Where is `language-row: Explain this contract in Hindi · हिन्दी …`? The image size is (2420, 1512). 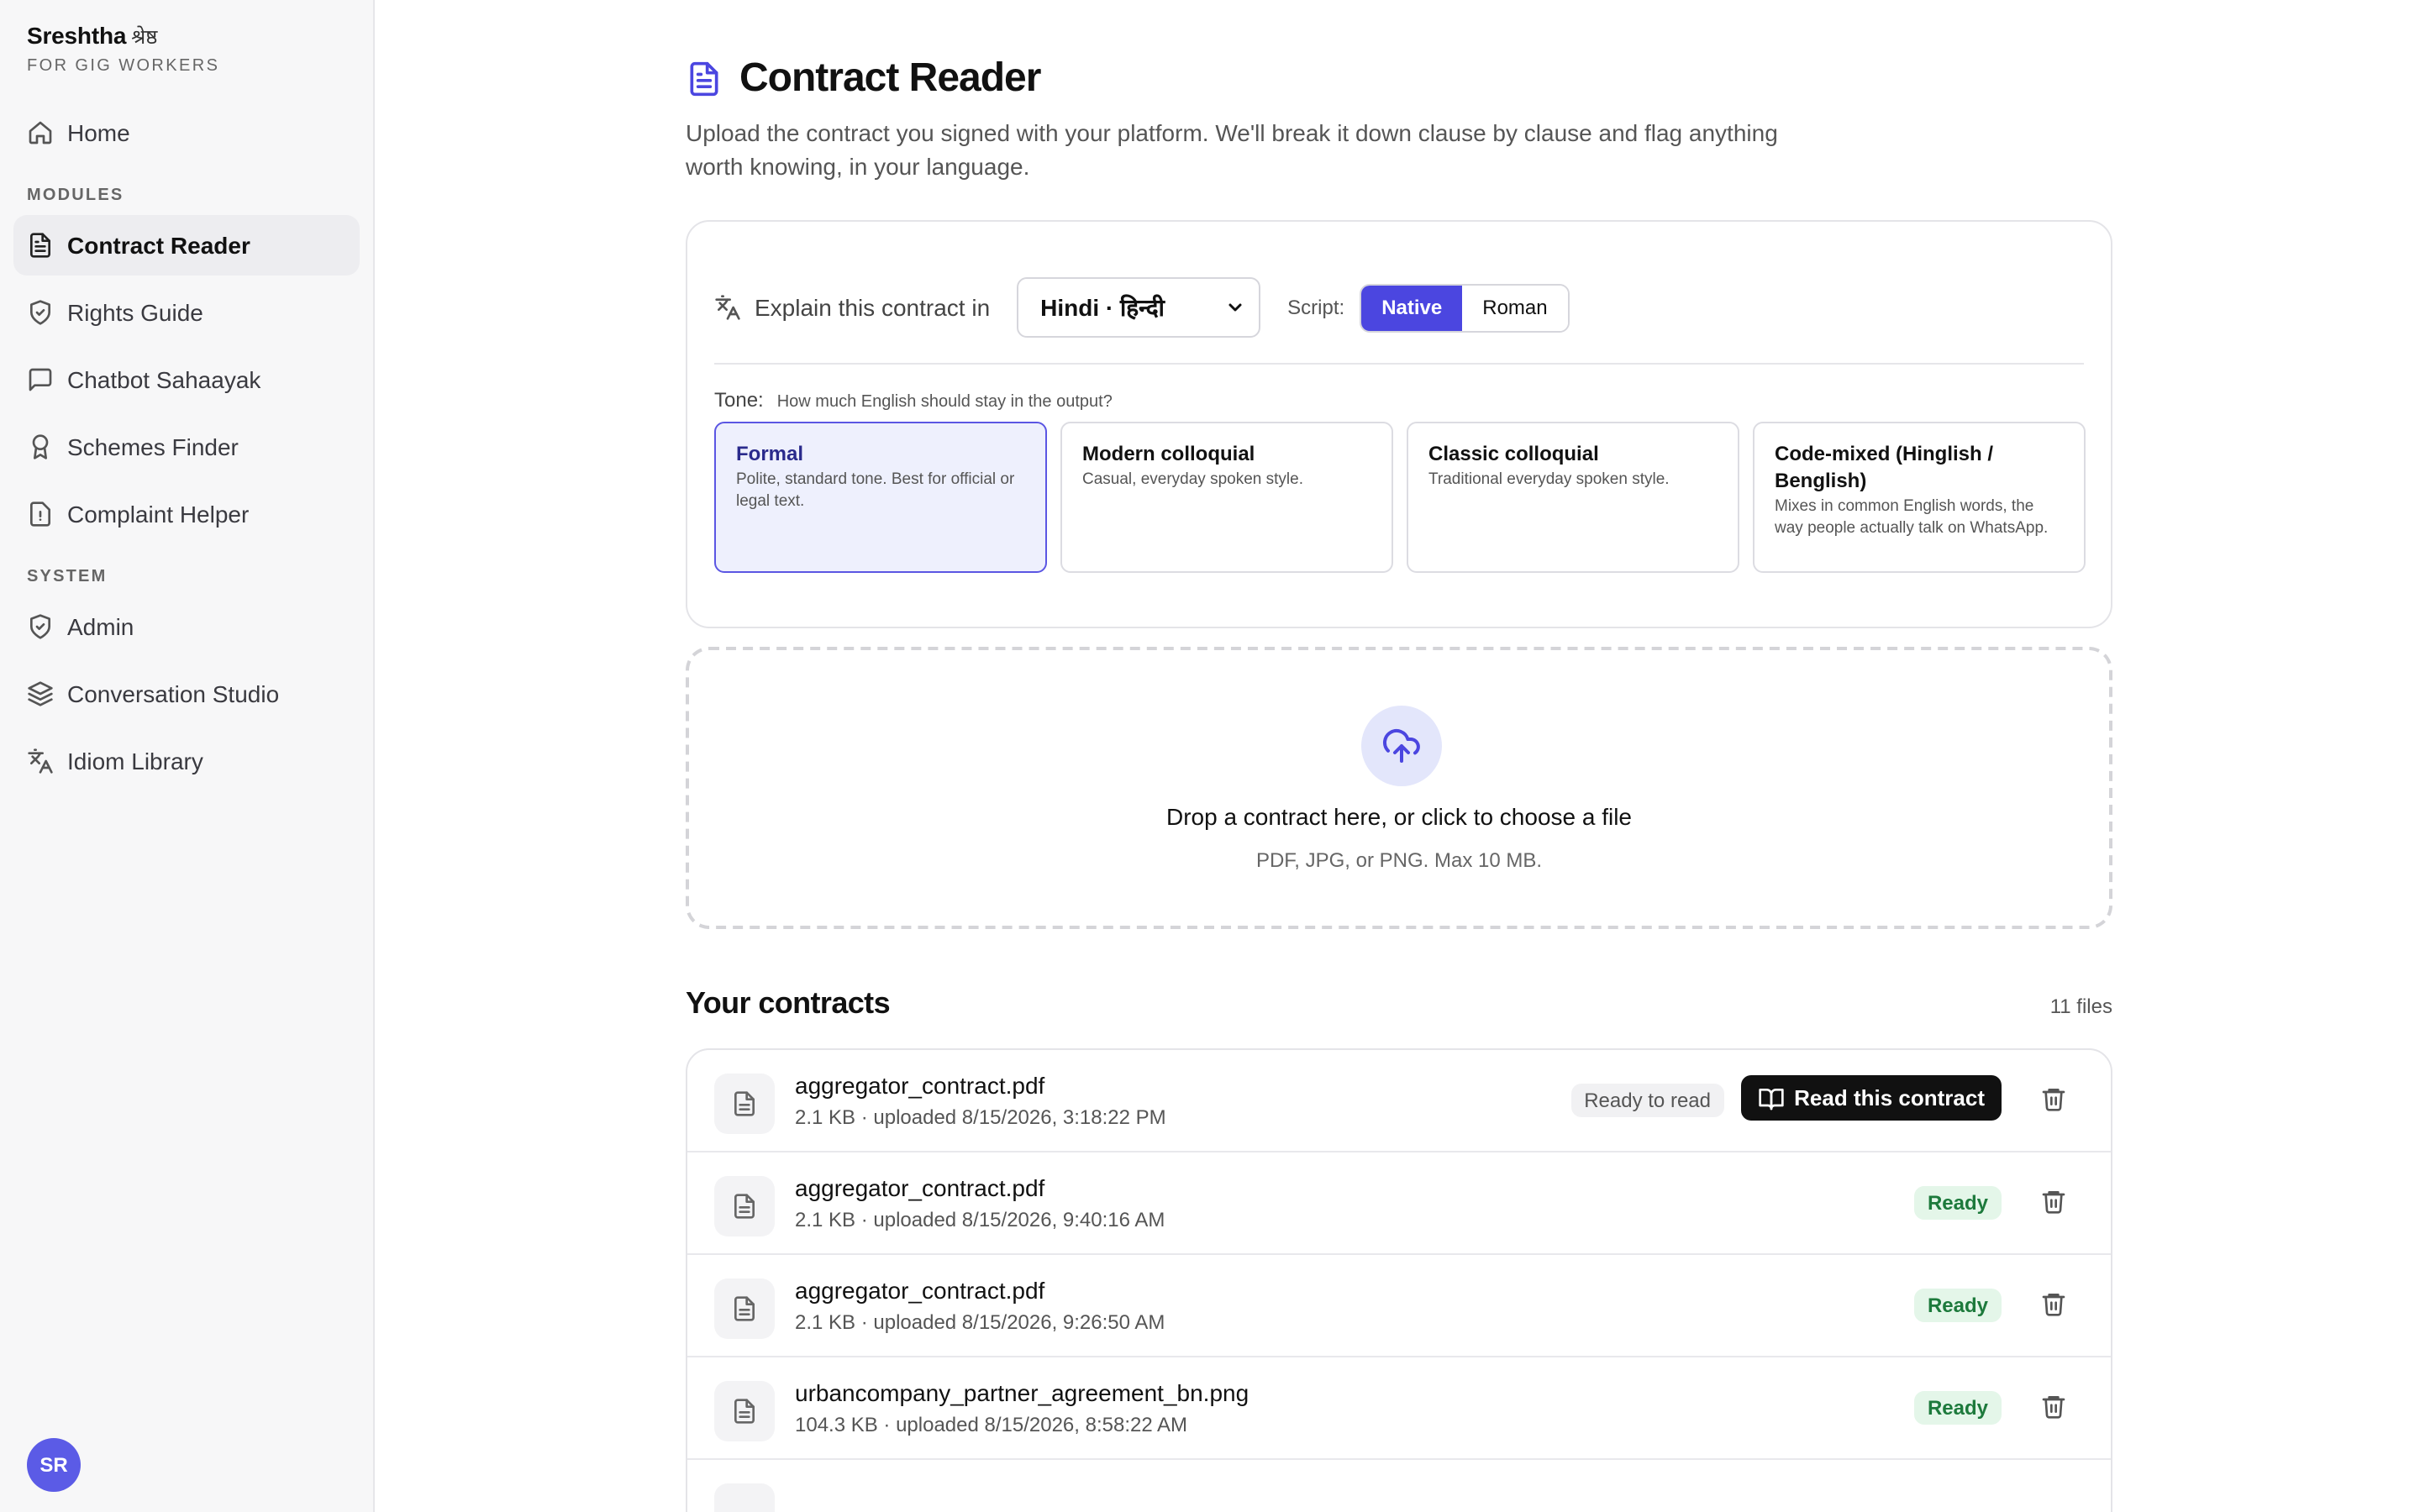
language-row: Explain this contract in Hindi · हिन्दी … is located at coordinates (1142, 307).